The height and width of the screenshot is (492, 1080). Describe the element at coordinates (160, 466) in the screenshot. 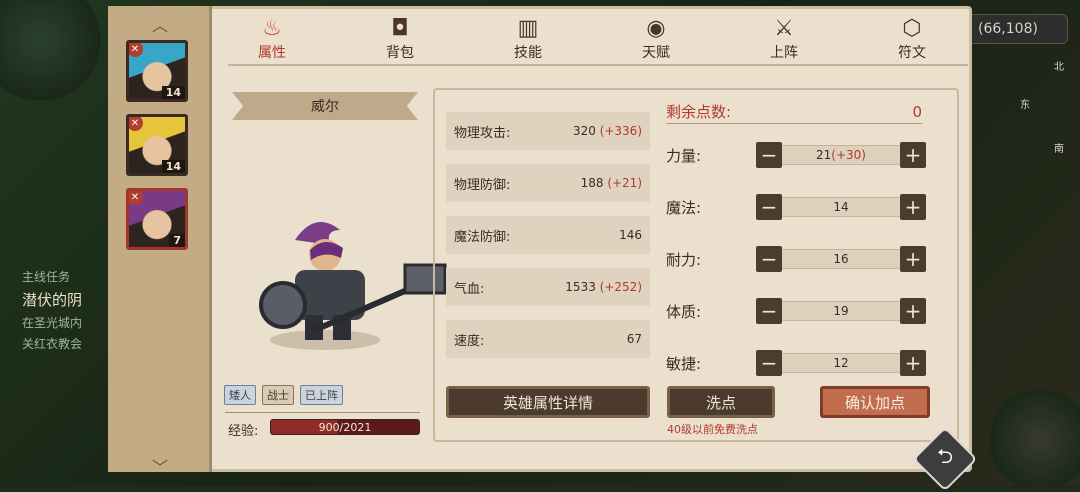

I see `scroll-down-icon: ﹀` at that location.